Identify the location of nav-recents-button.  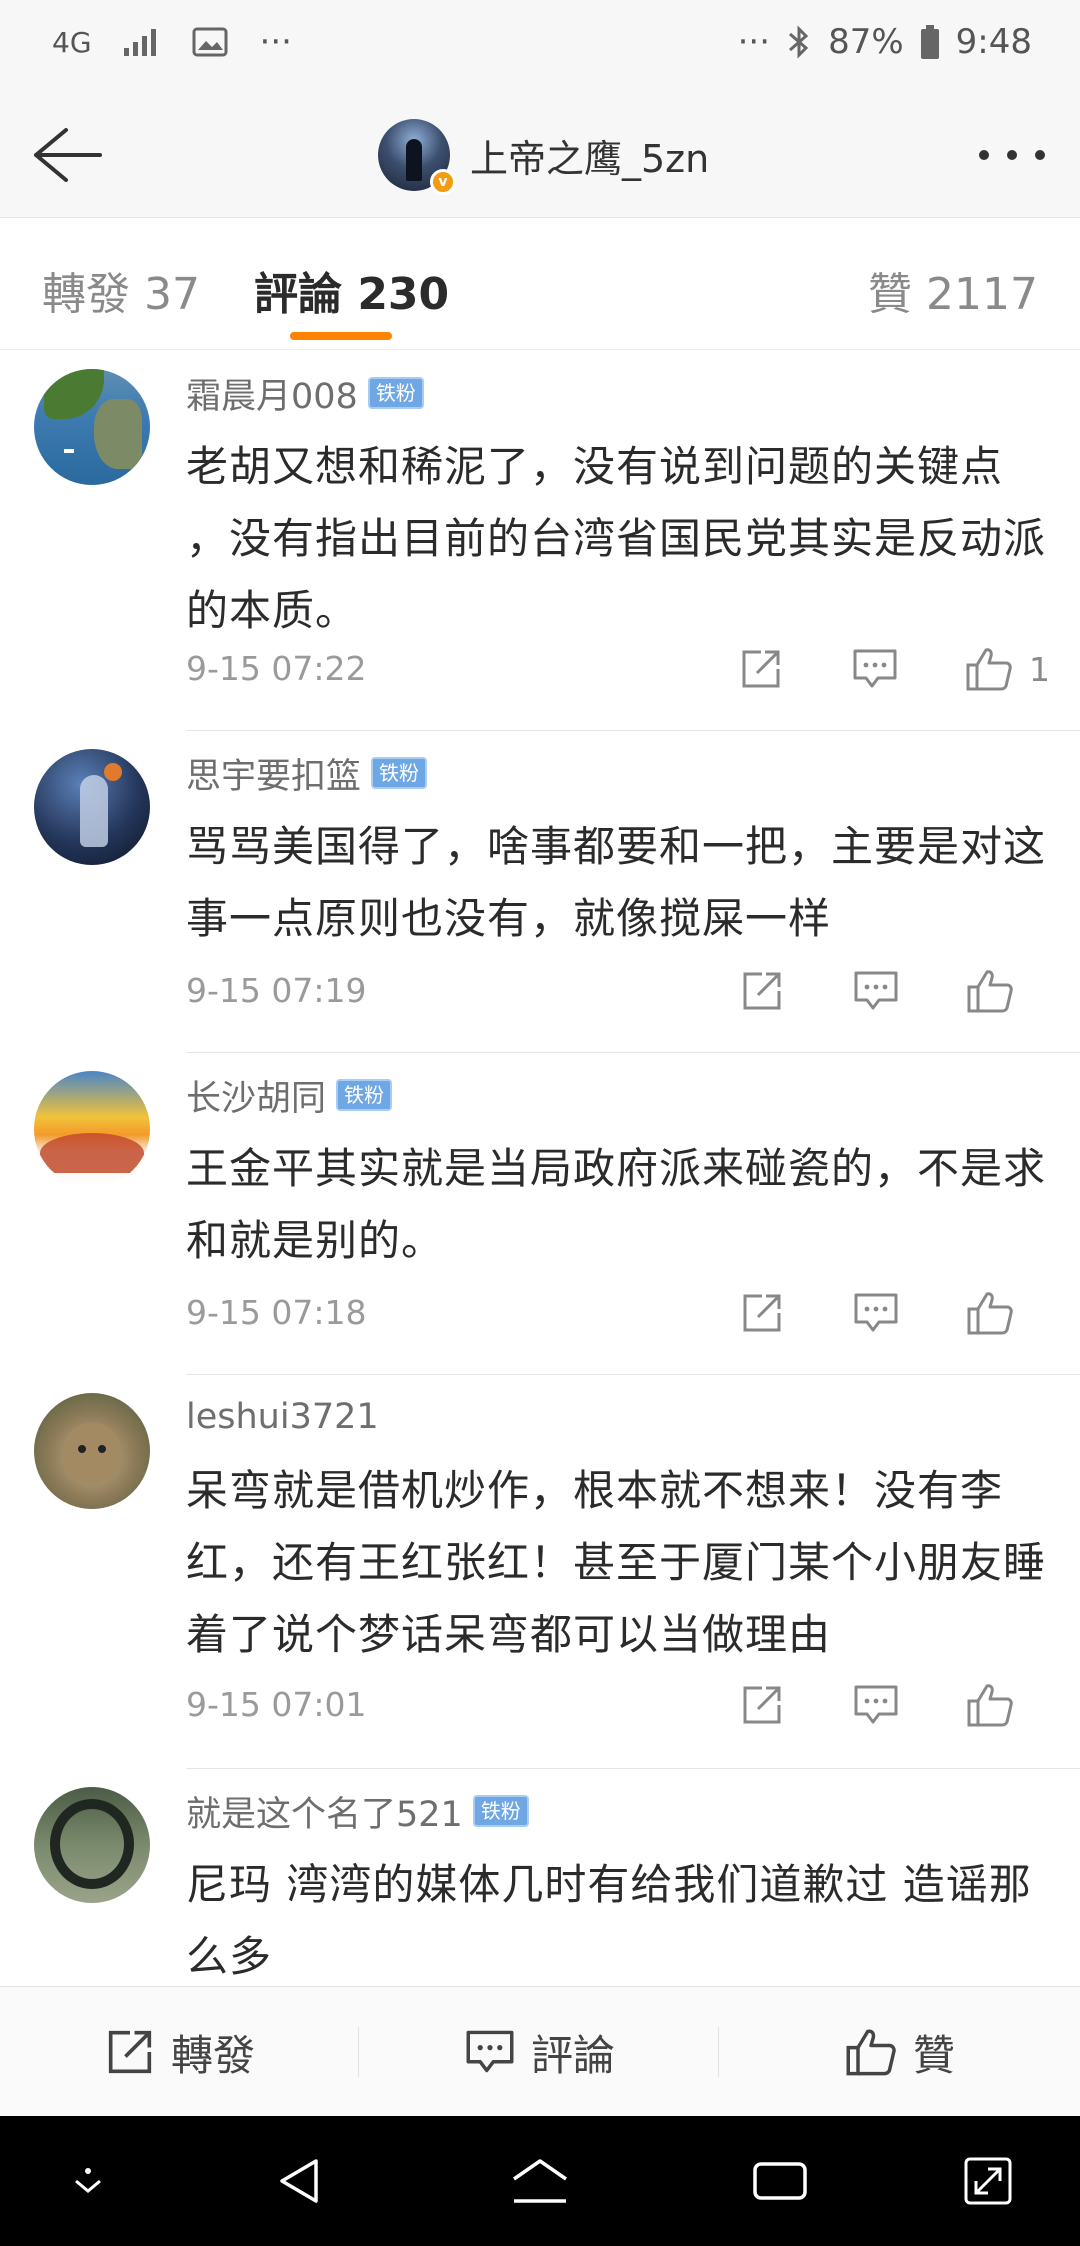
(780, 2181).